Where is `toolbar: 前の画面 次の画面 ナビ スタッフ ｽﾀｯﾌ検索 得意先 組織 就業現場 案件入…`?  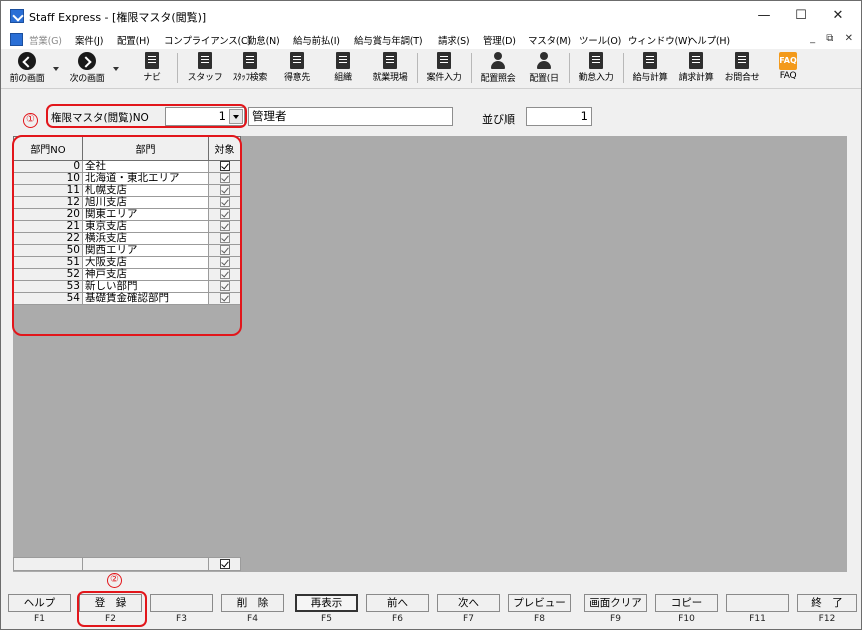 toolbar: 前の画面 次の画面 ナビ スタッフ ｽﾀｯﾌ検索 得意先 組織 就業現場 案件入… is located at coordinates (431, 69).